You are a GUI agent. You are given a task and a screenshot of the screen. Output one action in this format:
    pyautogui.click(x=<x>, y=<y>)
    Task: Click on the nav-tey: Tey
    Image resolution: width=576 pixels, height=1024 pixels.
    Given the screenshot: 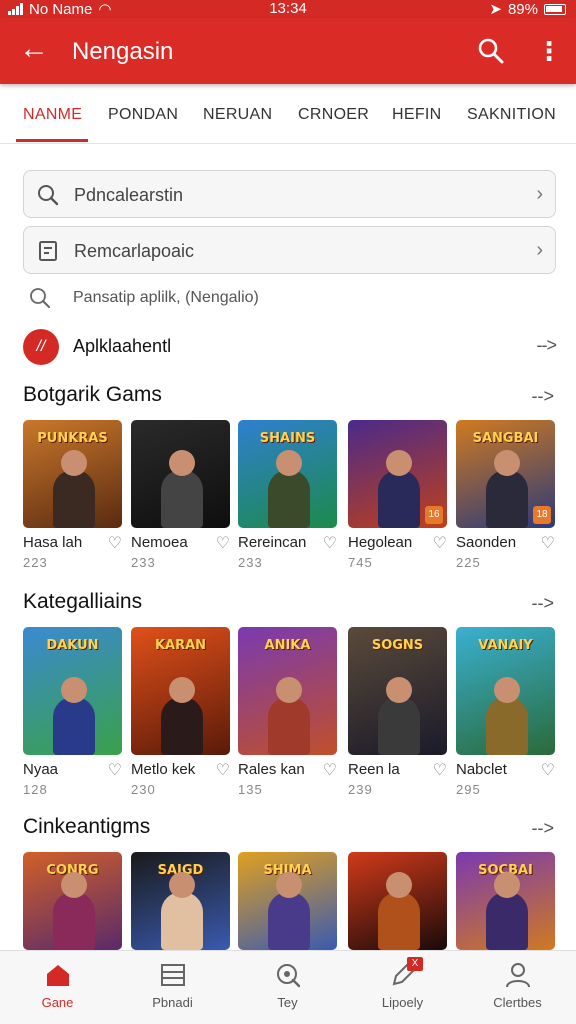 What is the action you would take?
    pyautogui.click(x=287, y=987)
    